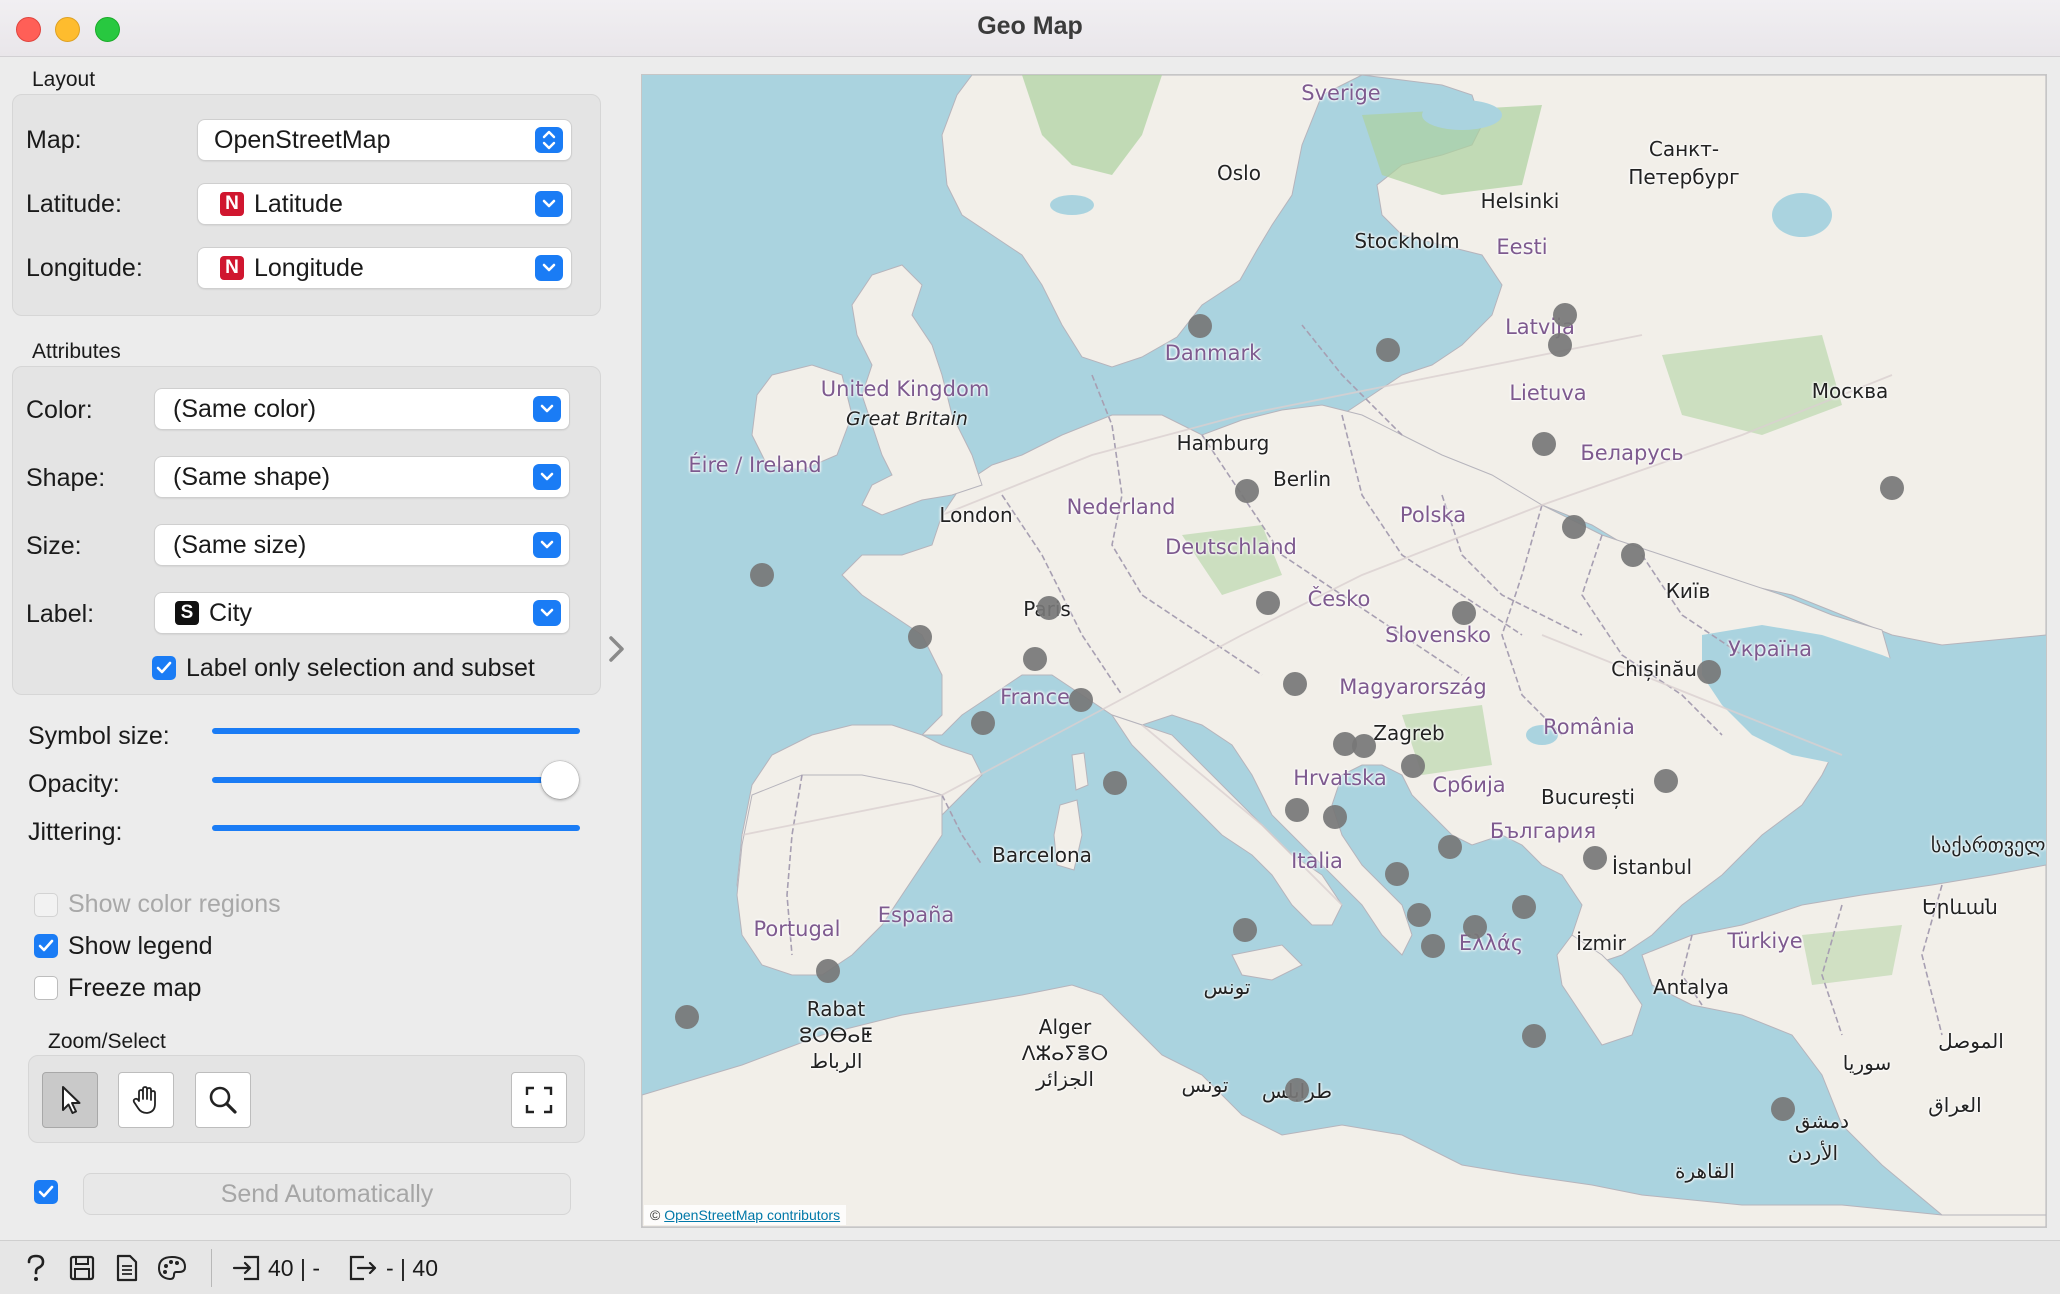  Describe the element at coordinates (1595, 857) in the screenshot. I see `city-point-bucharest` at that location.